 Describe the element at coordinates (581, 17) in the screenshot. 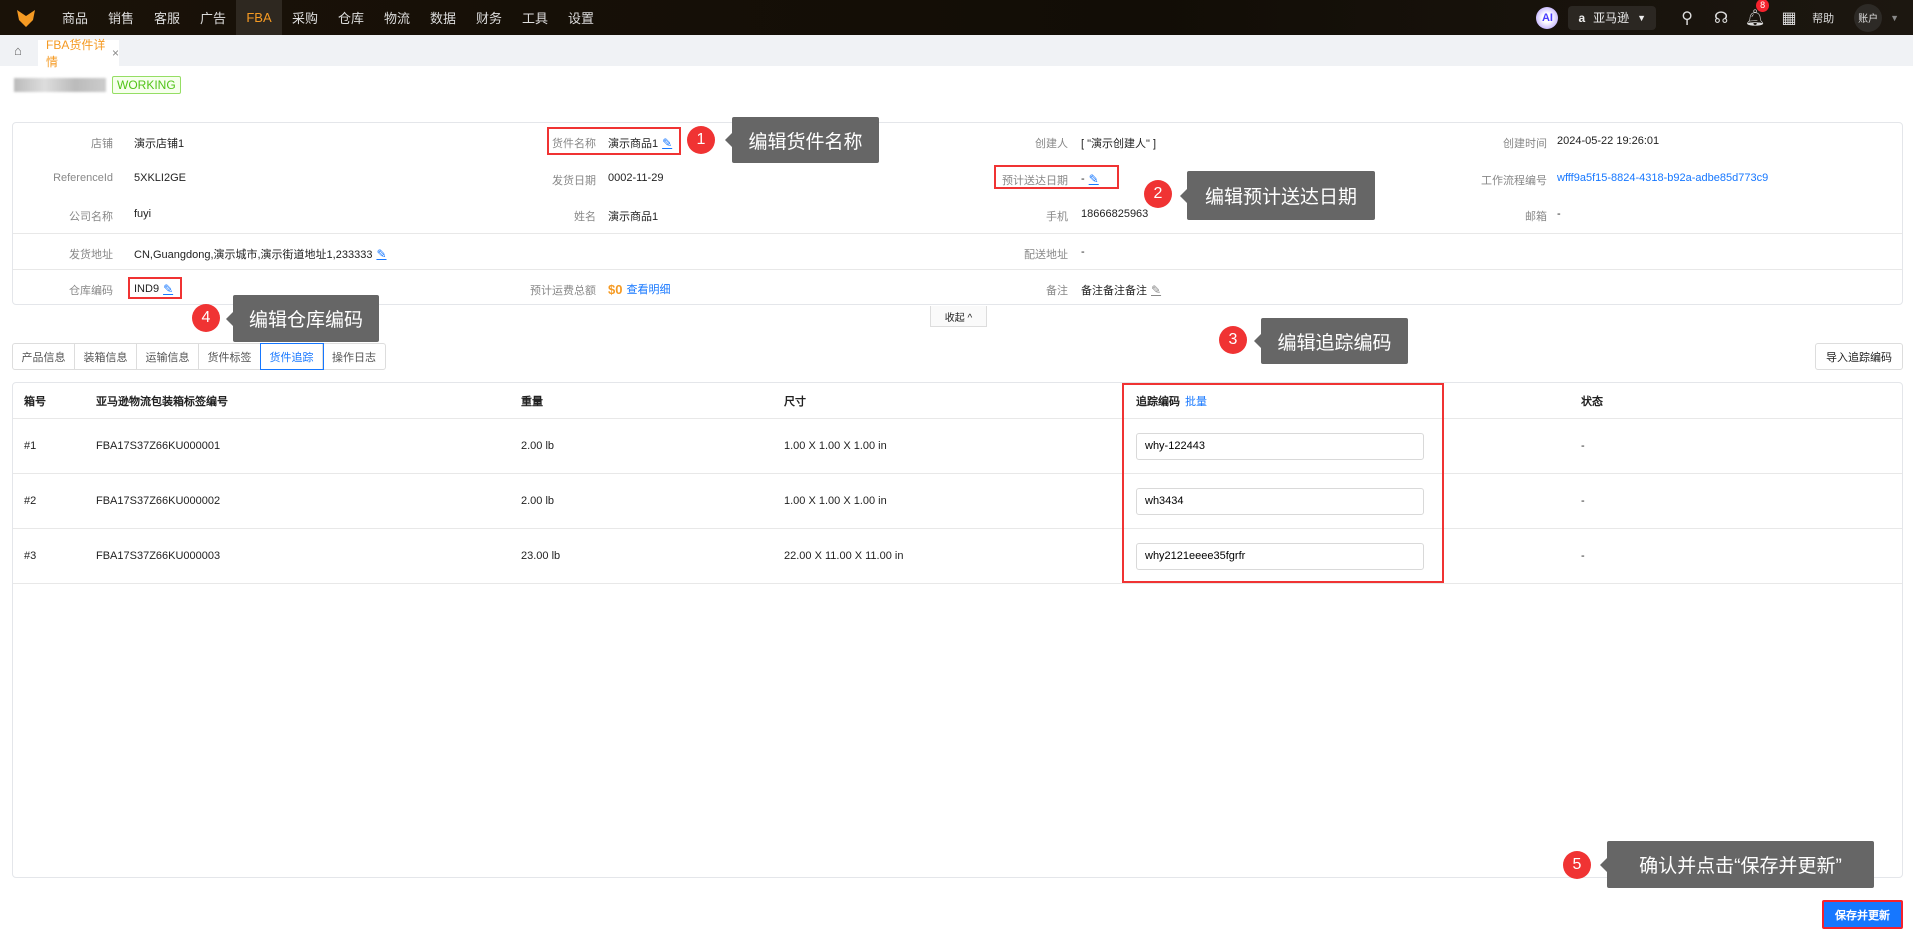

I see `nav-settings: 设置` at that location.